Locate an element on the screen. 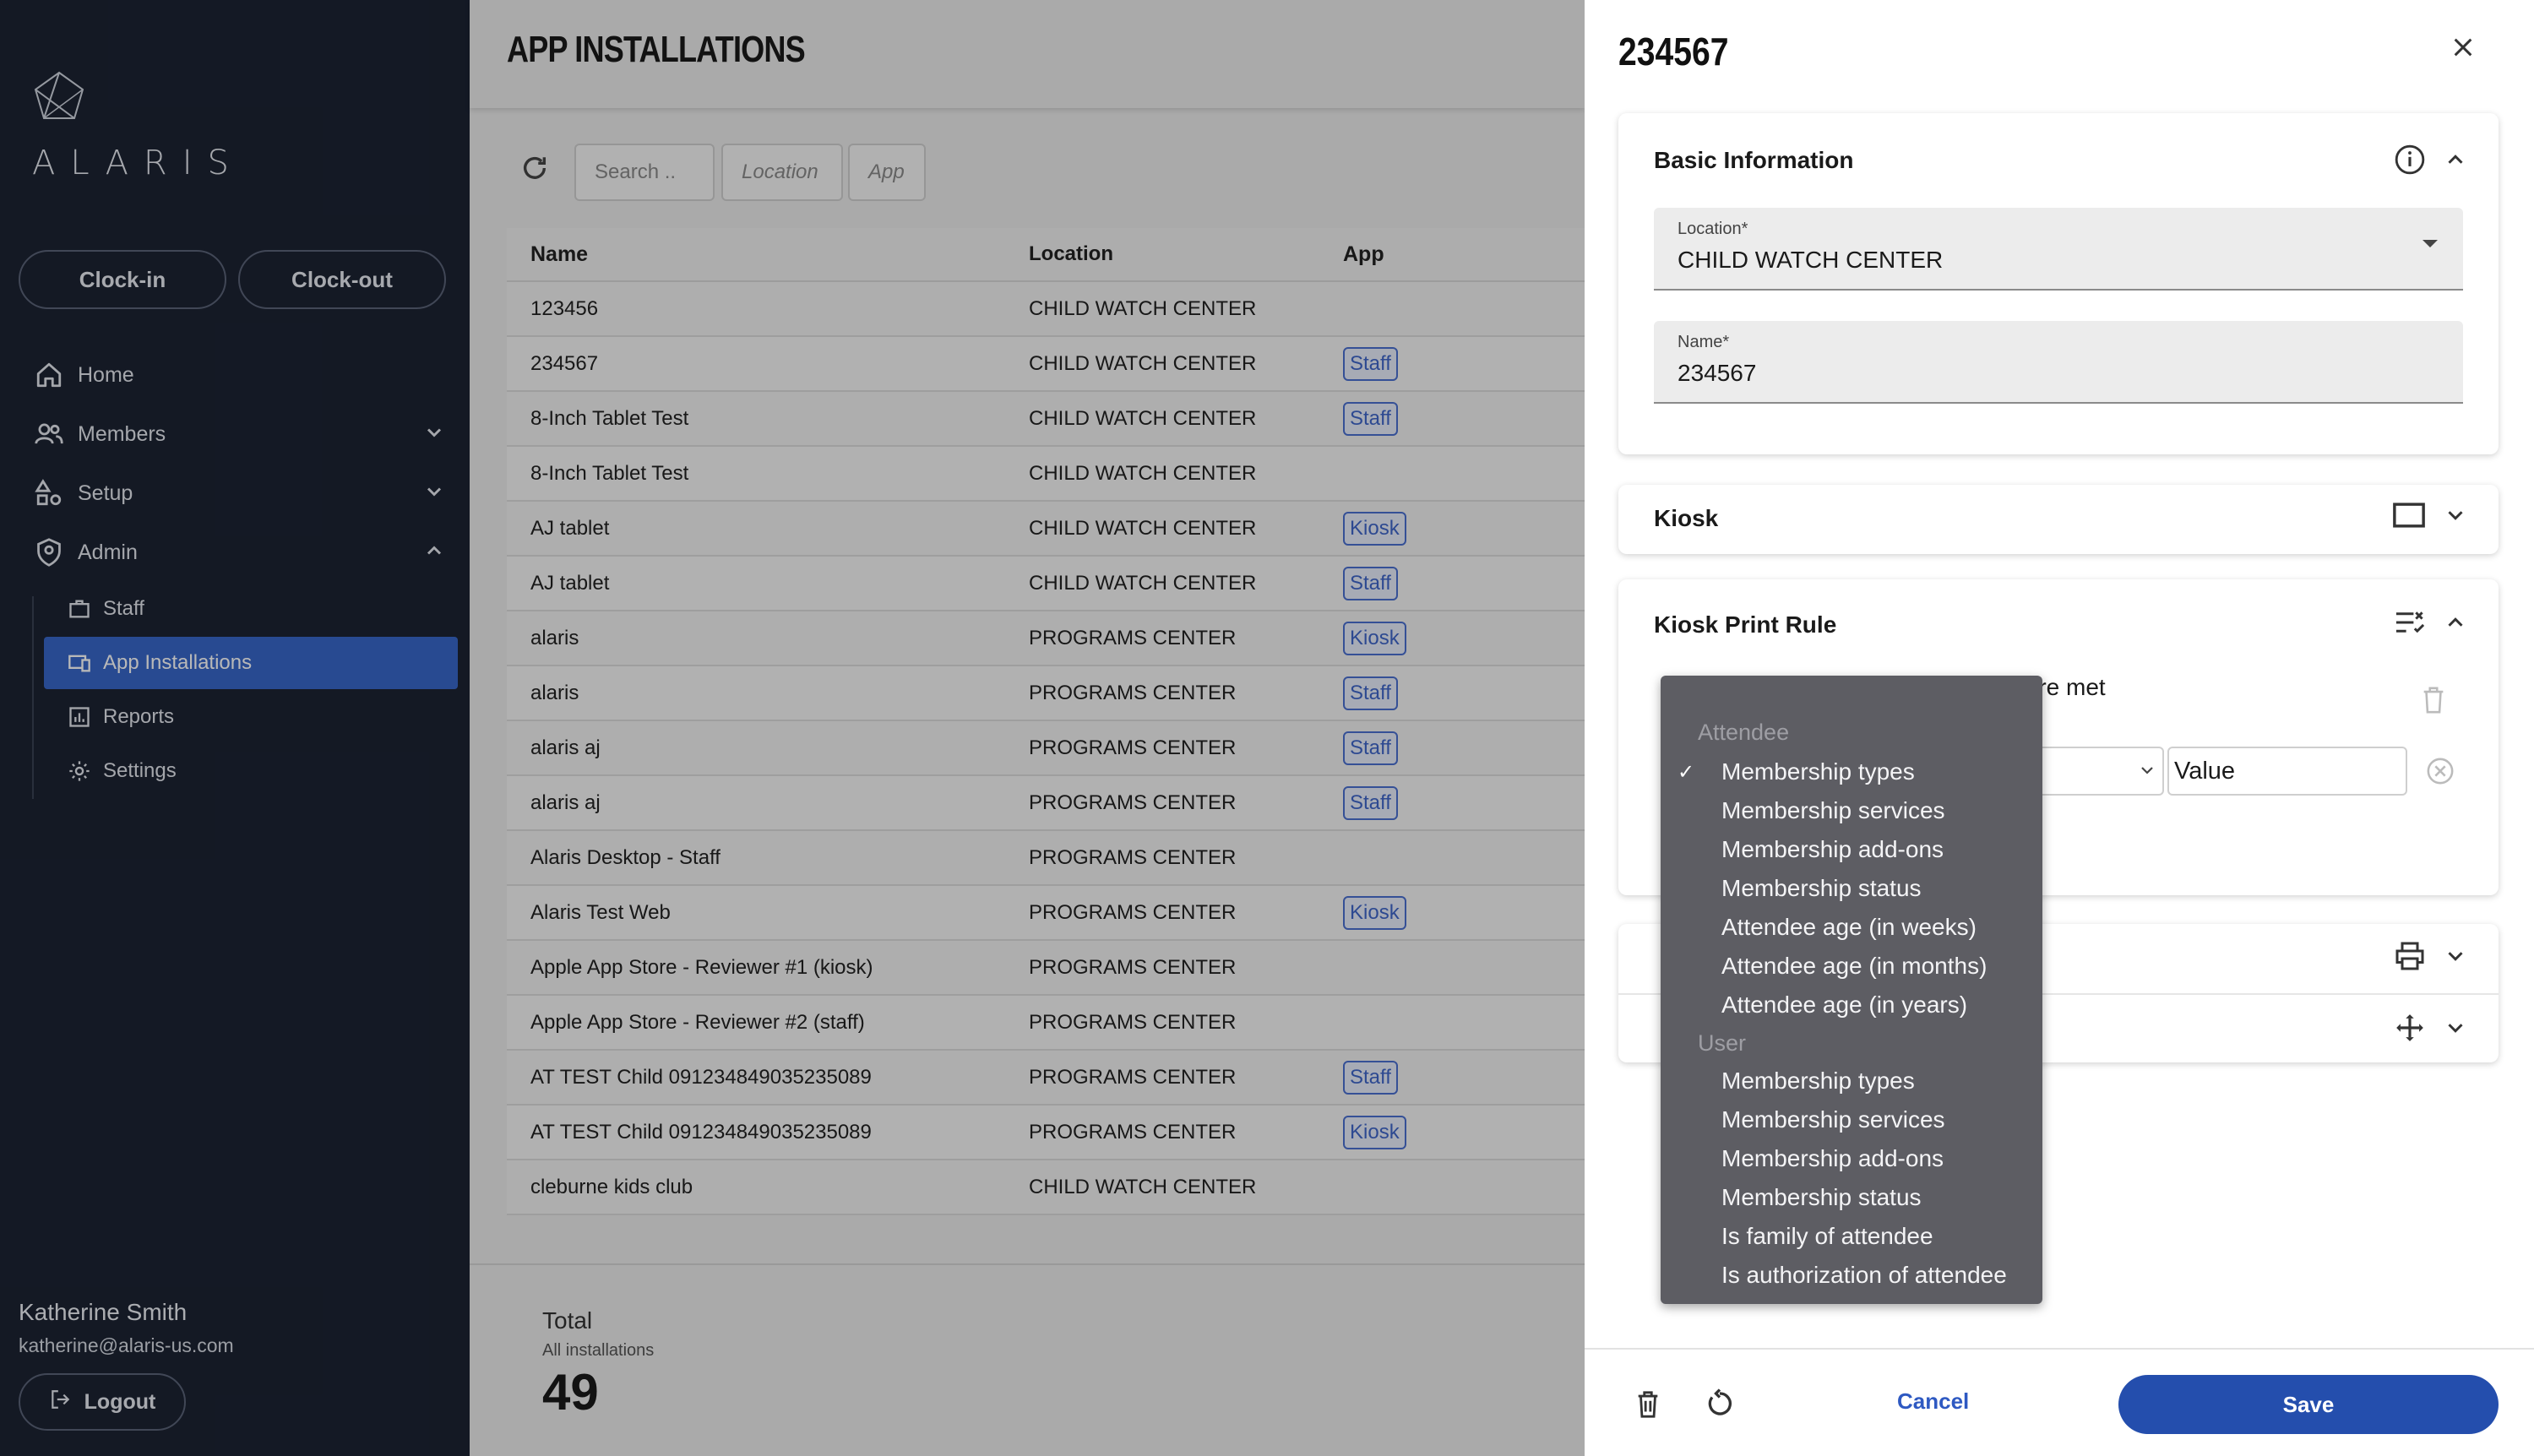  location-select: Location* CHILD WATCH CENTER is located at coordinates (2058, 250).